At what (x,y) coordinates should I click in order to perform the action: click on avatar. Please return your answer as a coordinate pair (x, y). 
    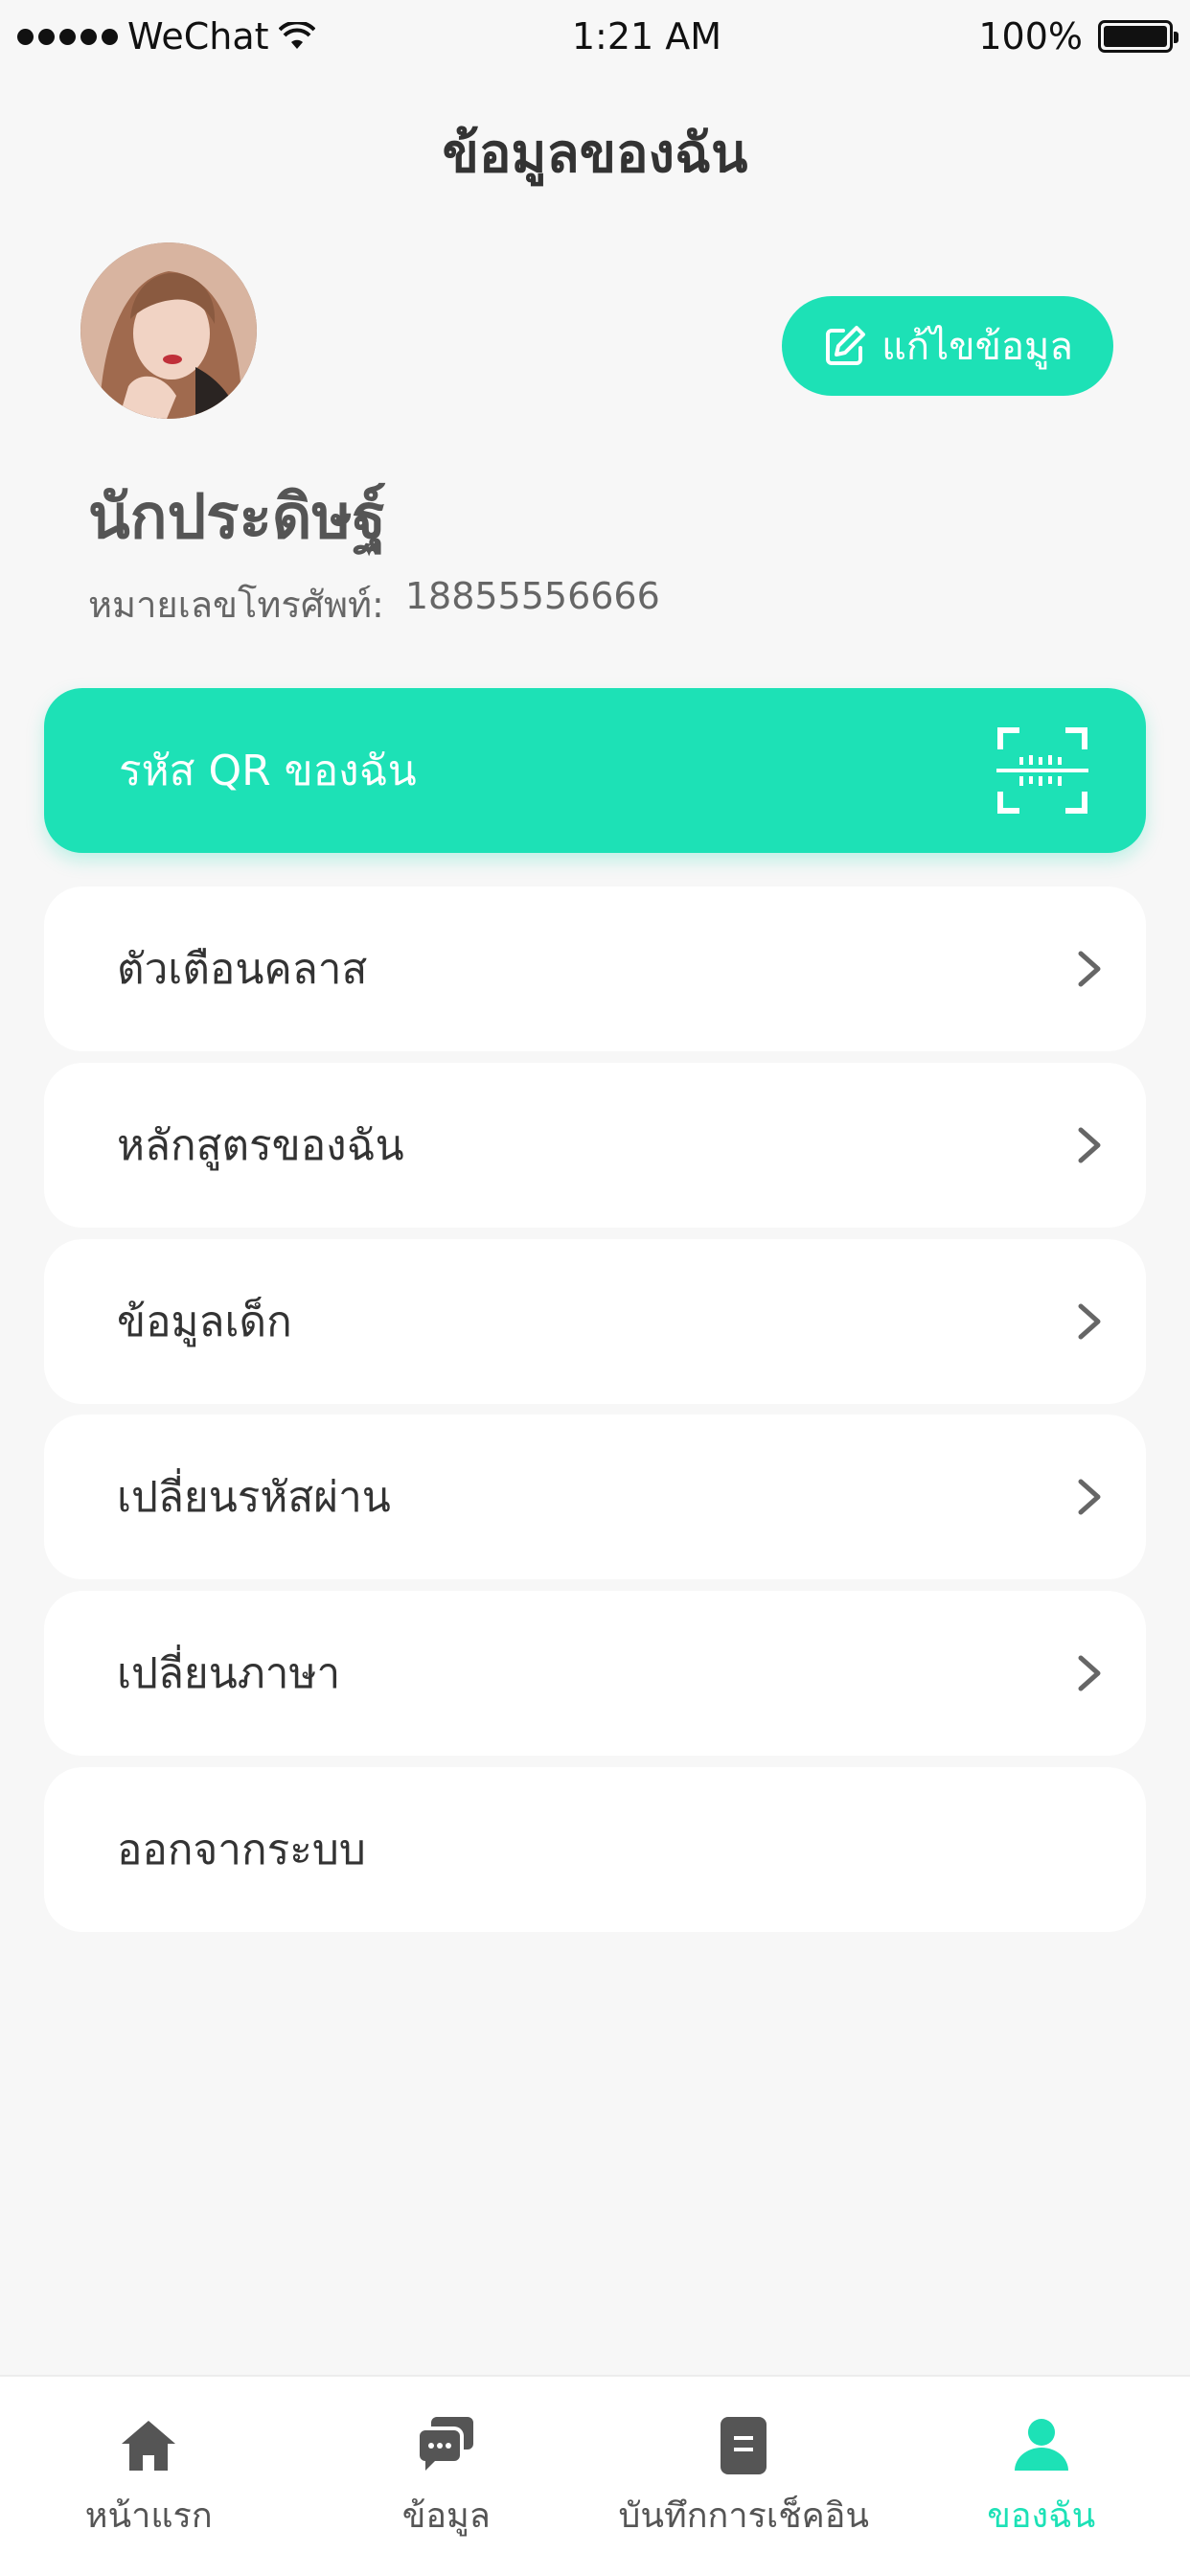
    Looking at the image, I should click on (168, 330).